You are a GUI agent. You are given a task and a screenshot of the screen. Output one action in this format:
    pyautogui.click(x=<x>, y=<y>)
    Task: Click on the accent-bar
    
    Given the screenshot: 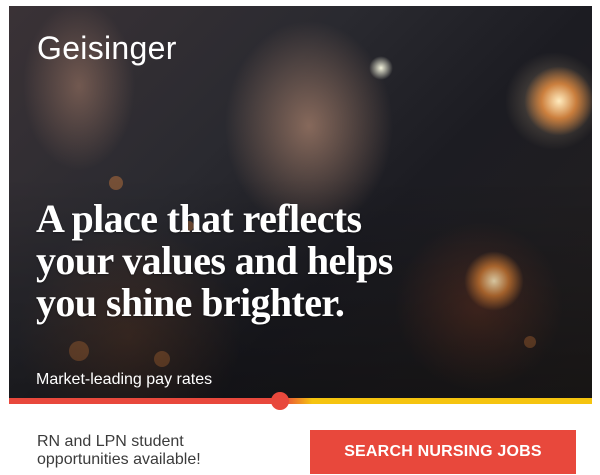 What is the action you would take?
    pyautogui.click(x=300, y=401)
    